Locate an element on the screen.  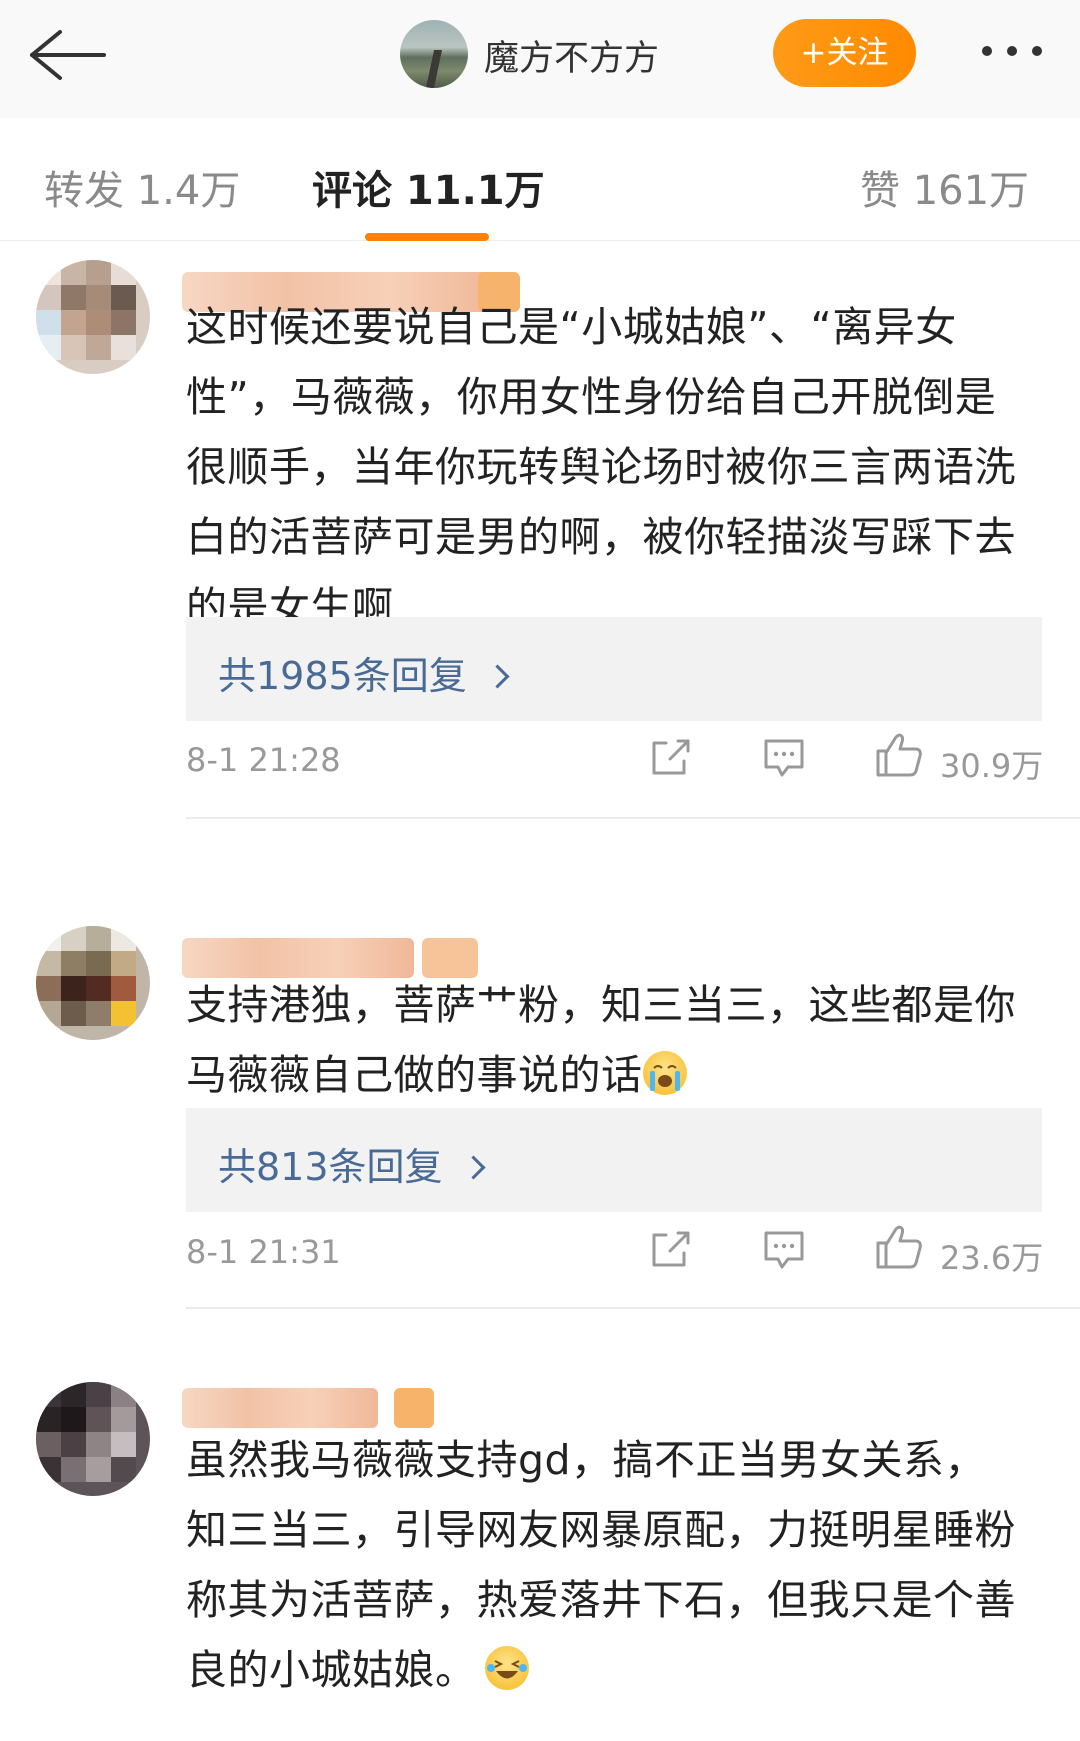
follow-button: +关注 is located at coordinates (844, 53).